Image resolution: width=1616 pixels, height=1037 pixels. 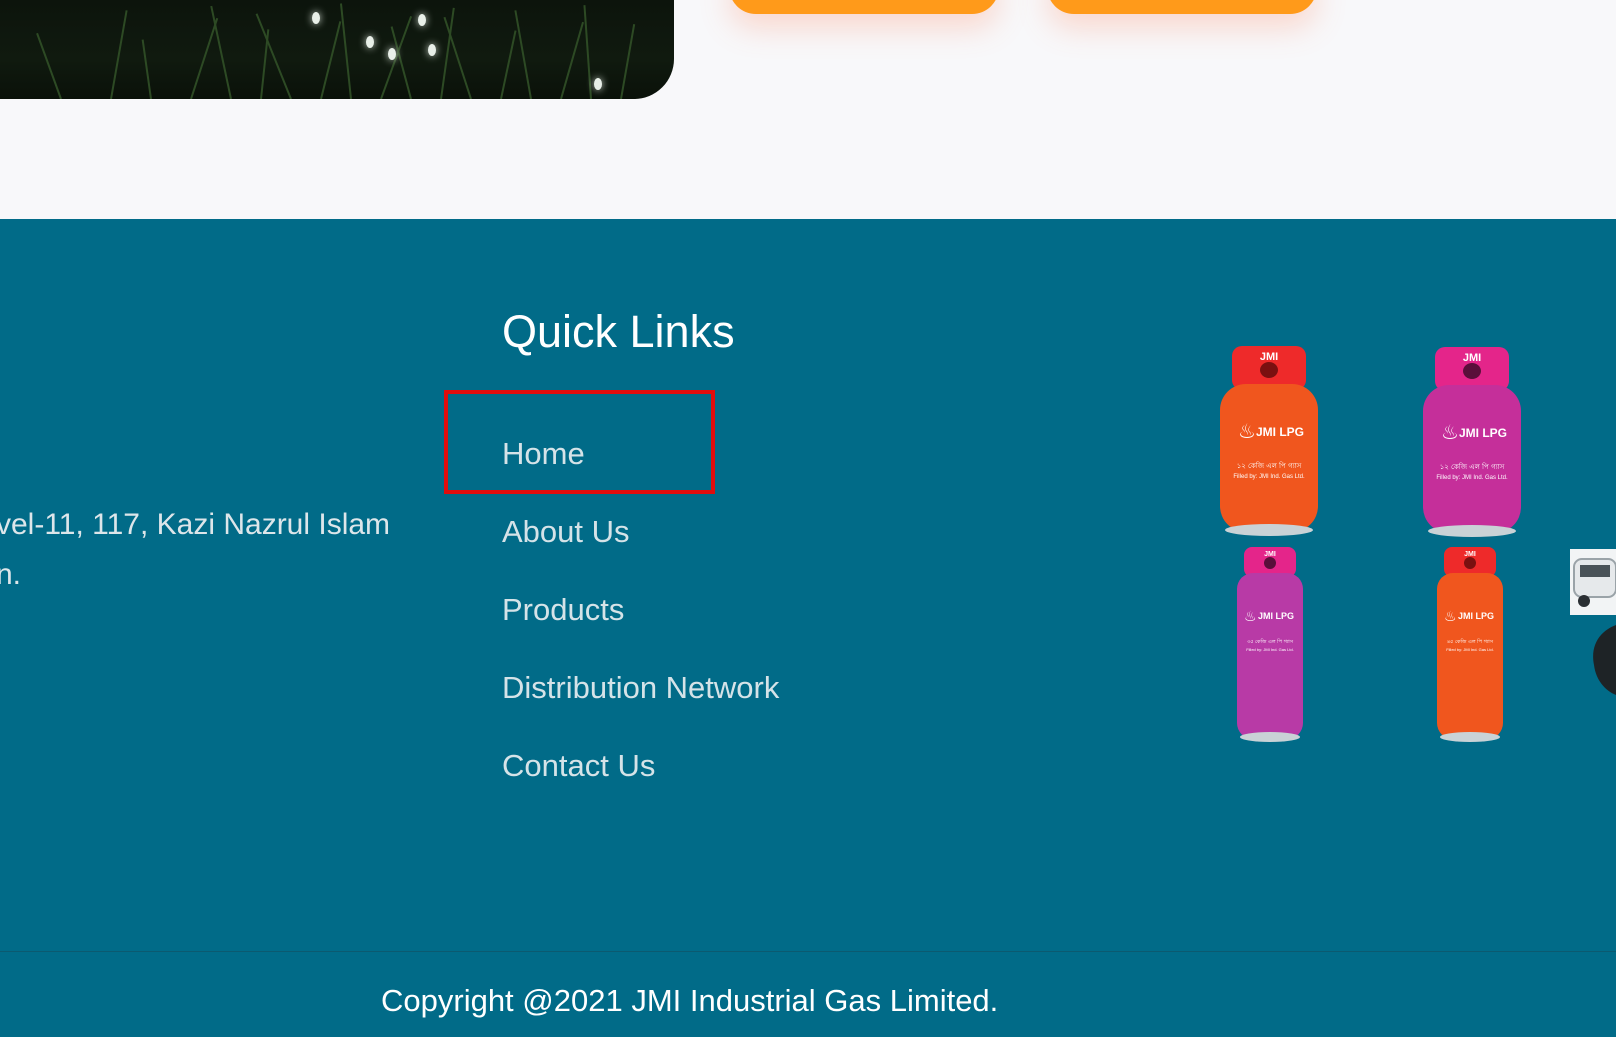 I want to click on cylinder-bangla-text: ৩৫ কেজি এল পি গ্যাস, so click(x=1270, y=642).